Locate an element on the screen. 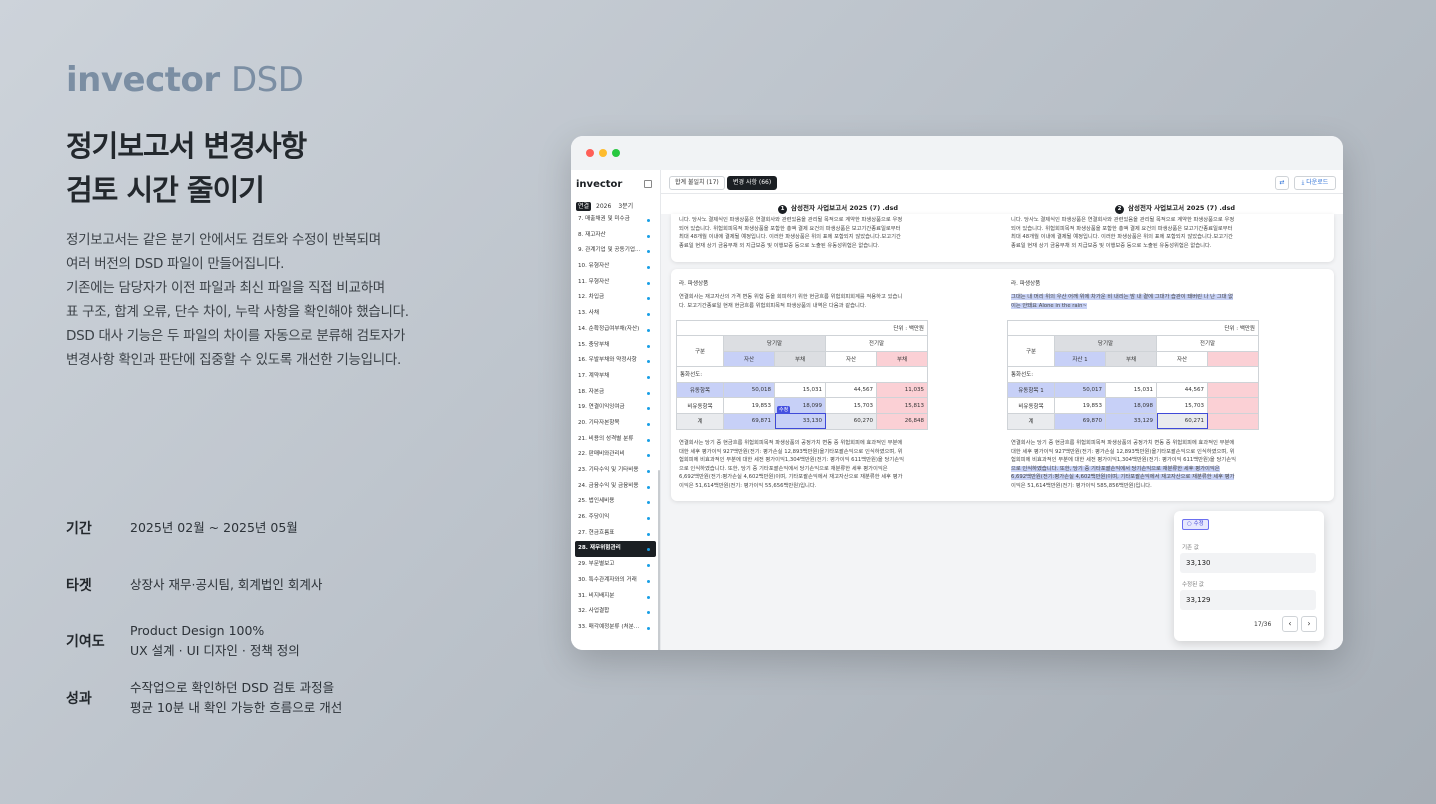 This screenshot has height=804, width=1436. sidebar-item: 13. 사채 is located at coordinates (615, 314).